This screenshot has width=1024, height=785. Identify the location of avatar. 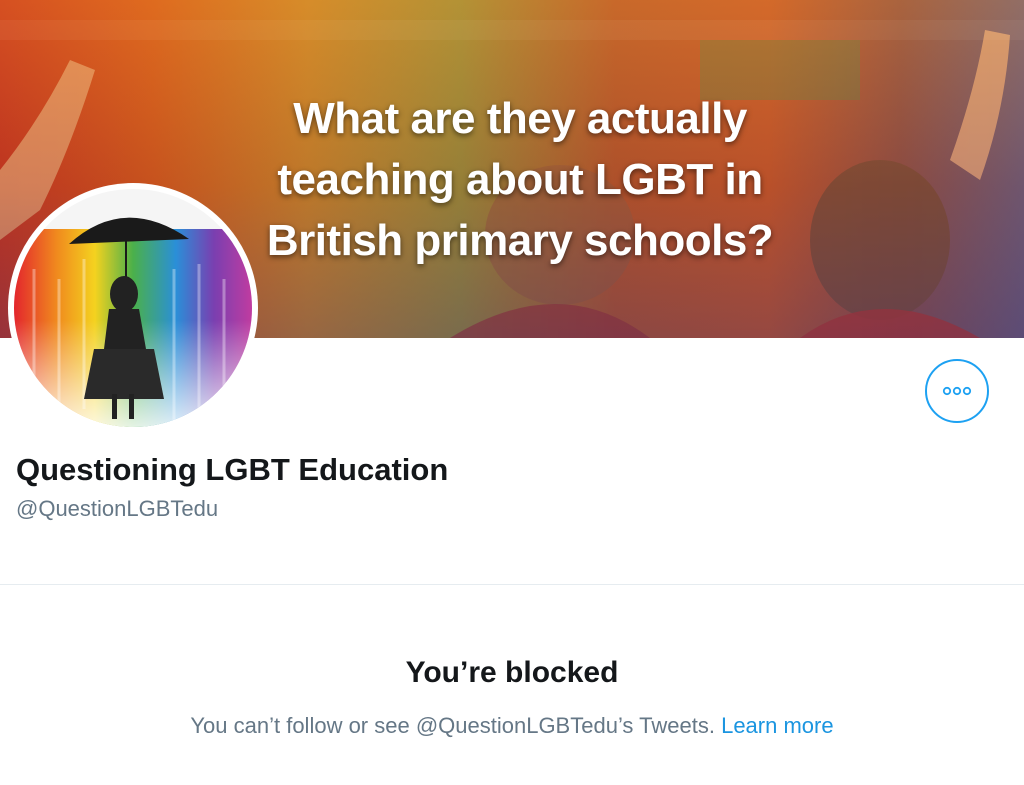
(133, 308).